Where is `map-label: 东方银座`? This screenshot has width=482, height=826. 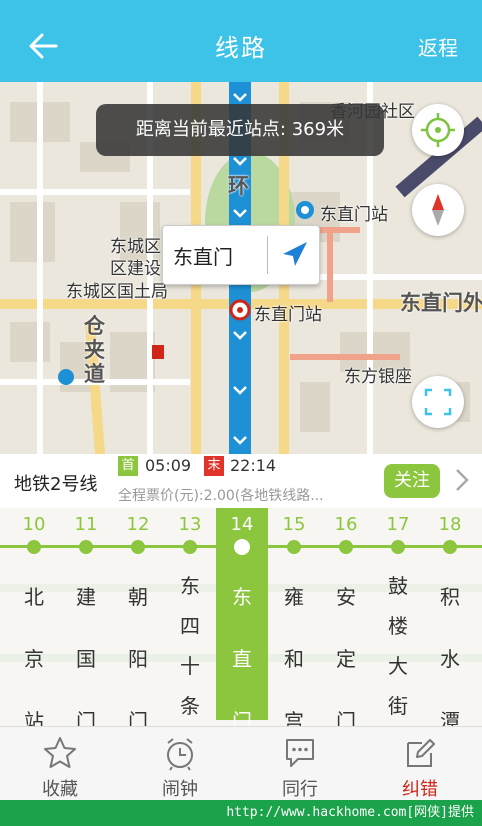 map-label: 东方银座 is located at coordinates (378, 377).